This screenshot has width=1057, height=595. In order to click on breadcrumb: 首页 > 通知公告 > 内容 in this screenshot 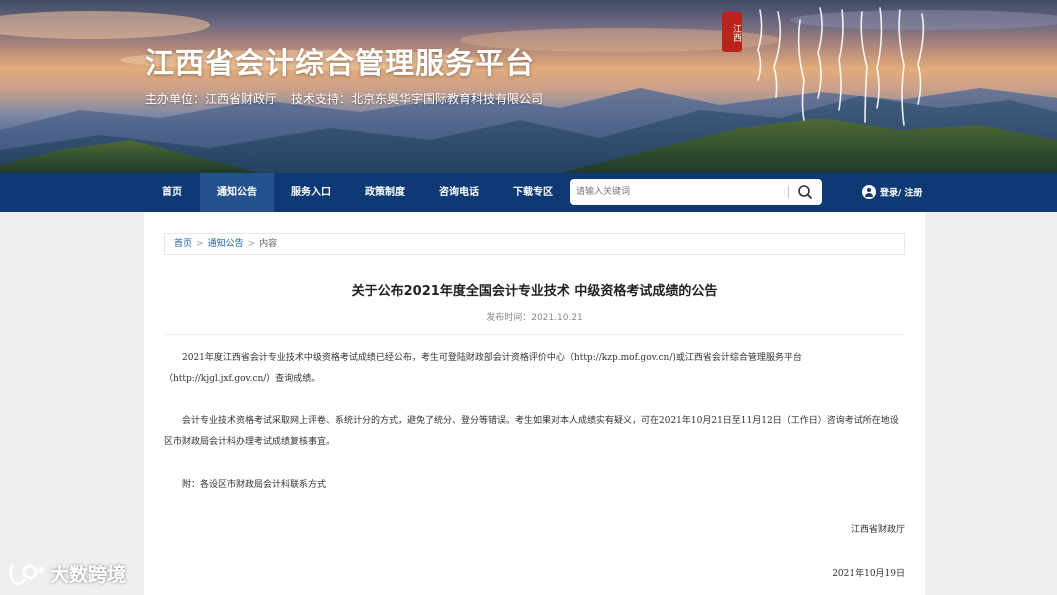, I will do `click(534, 244)`.